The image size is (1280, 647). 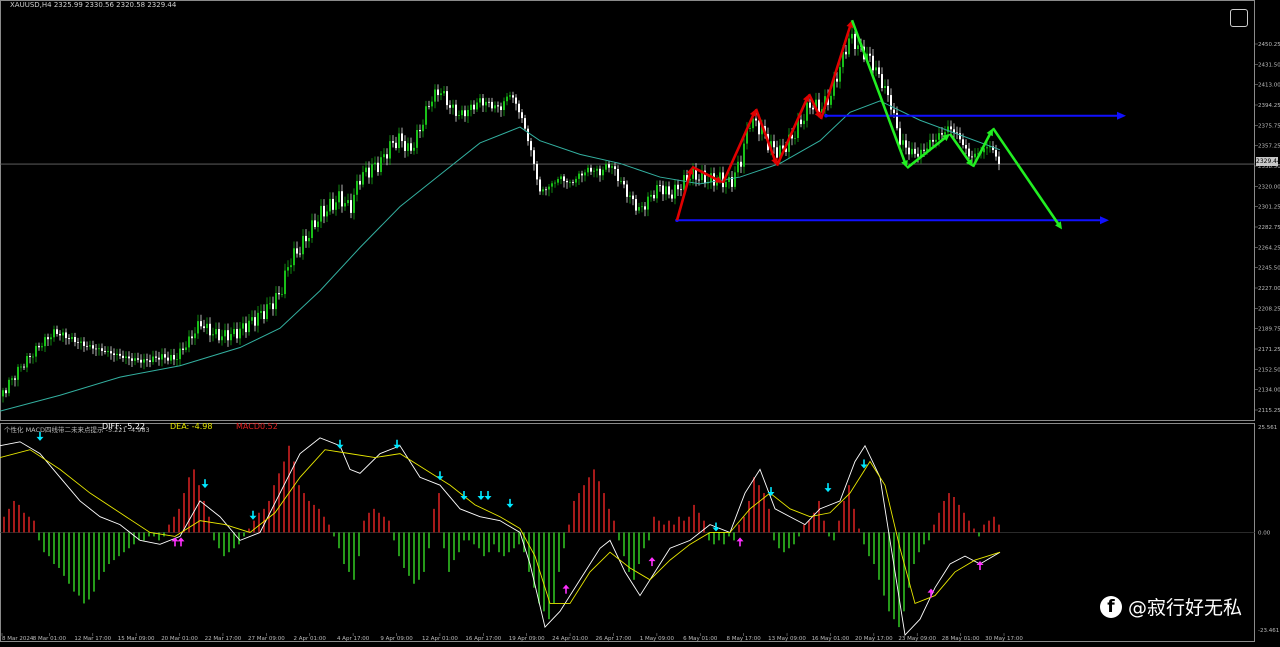 I want to click on time-tick-label: 30 May 17:00, so click(x=1004, y=639).